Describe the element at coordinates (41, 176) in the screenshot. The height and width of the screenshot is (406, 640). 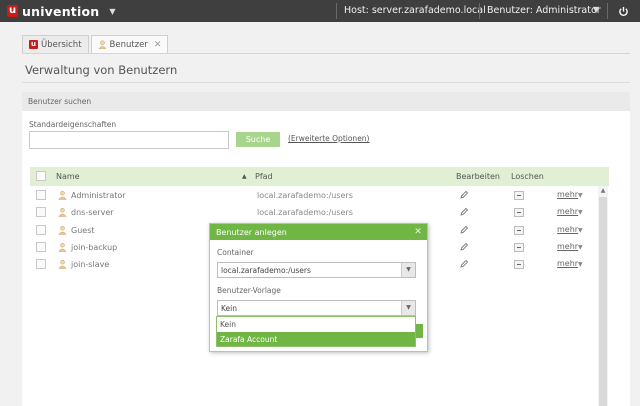
I see `select-all-checkbox` at that location.